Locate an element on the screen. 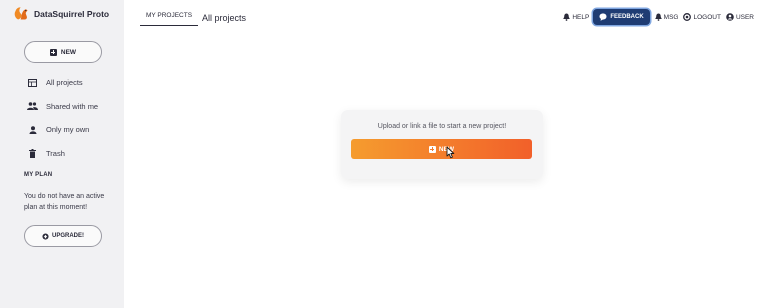 This screenshot has width=768, height=308. sidebar-item-trash: Trash is located at coordinates (62, 153).